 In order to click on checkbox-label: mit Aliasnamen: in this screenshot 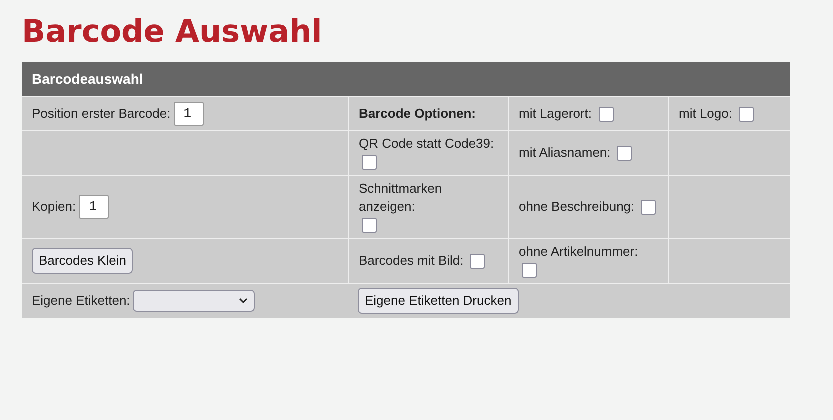, I will do `click(565, 153)`.